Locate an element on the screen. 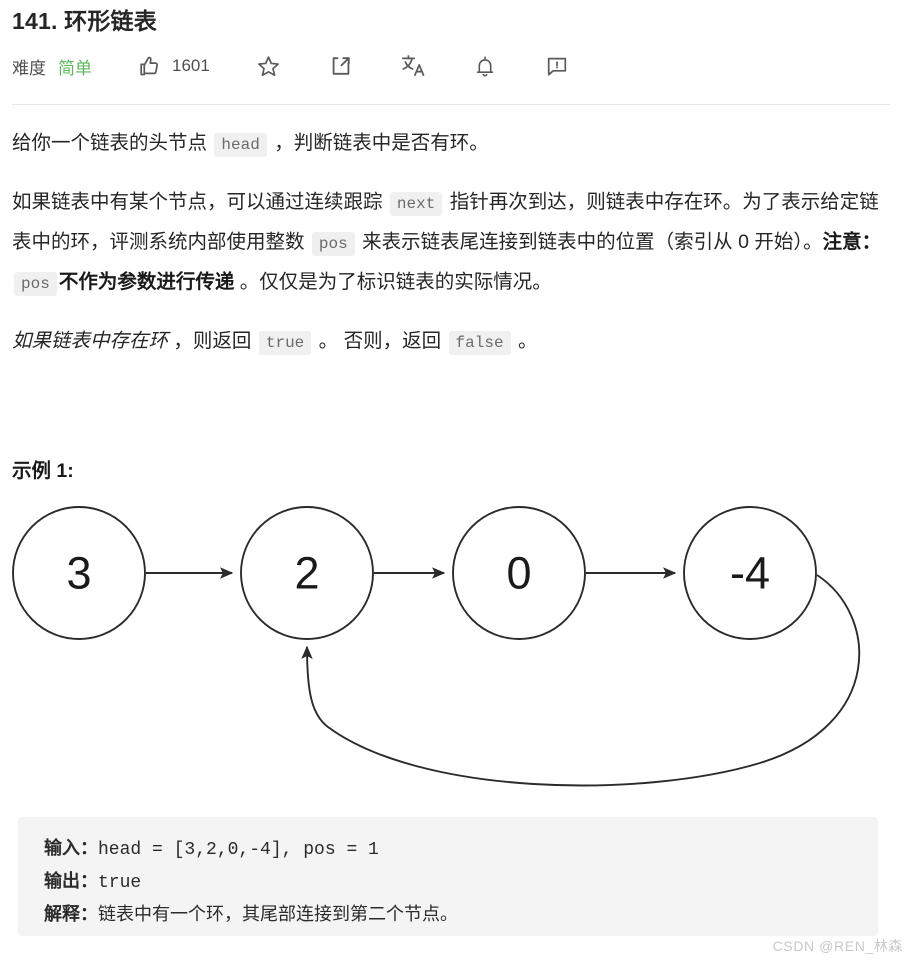 The image size is (917, 969). inline-code-head: head is located at coordinates (240, 145).